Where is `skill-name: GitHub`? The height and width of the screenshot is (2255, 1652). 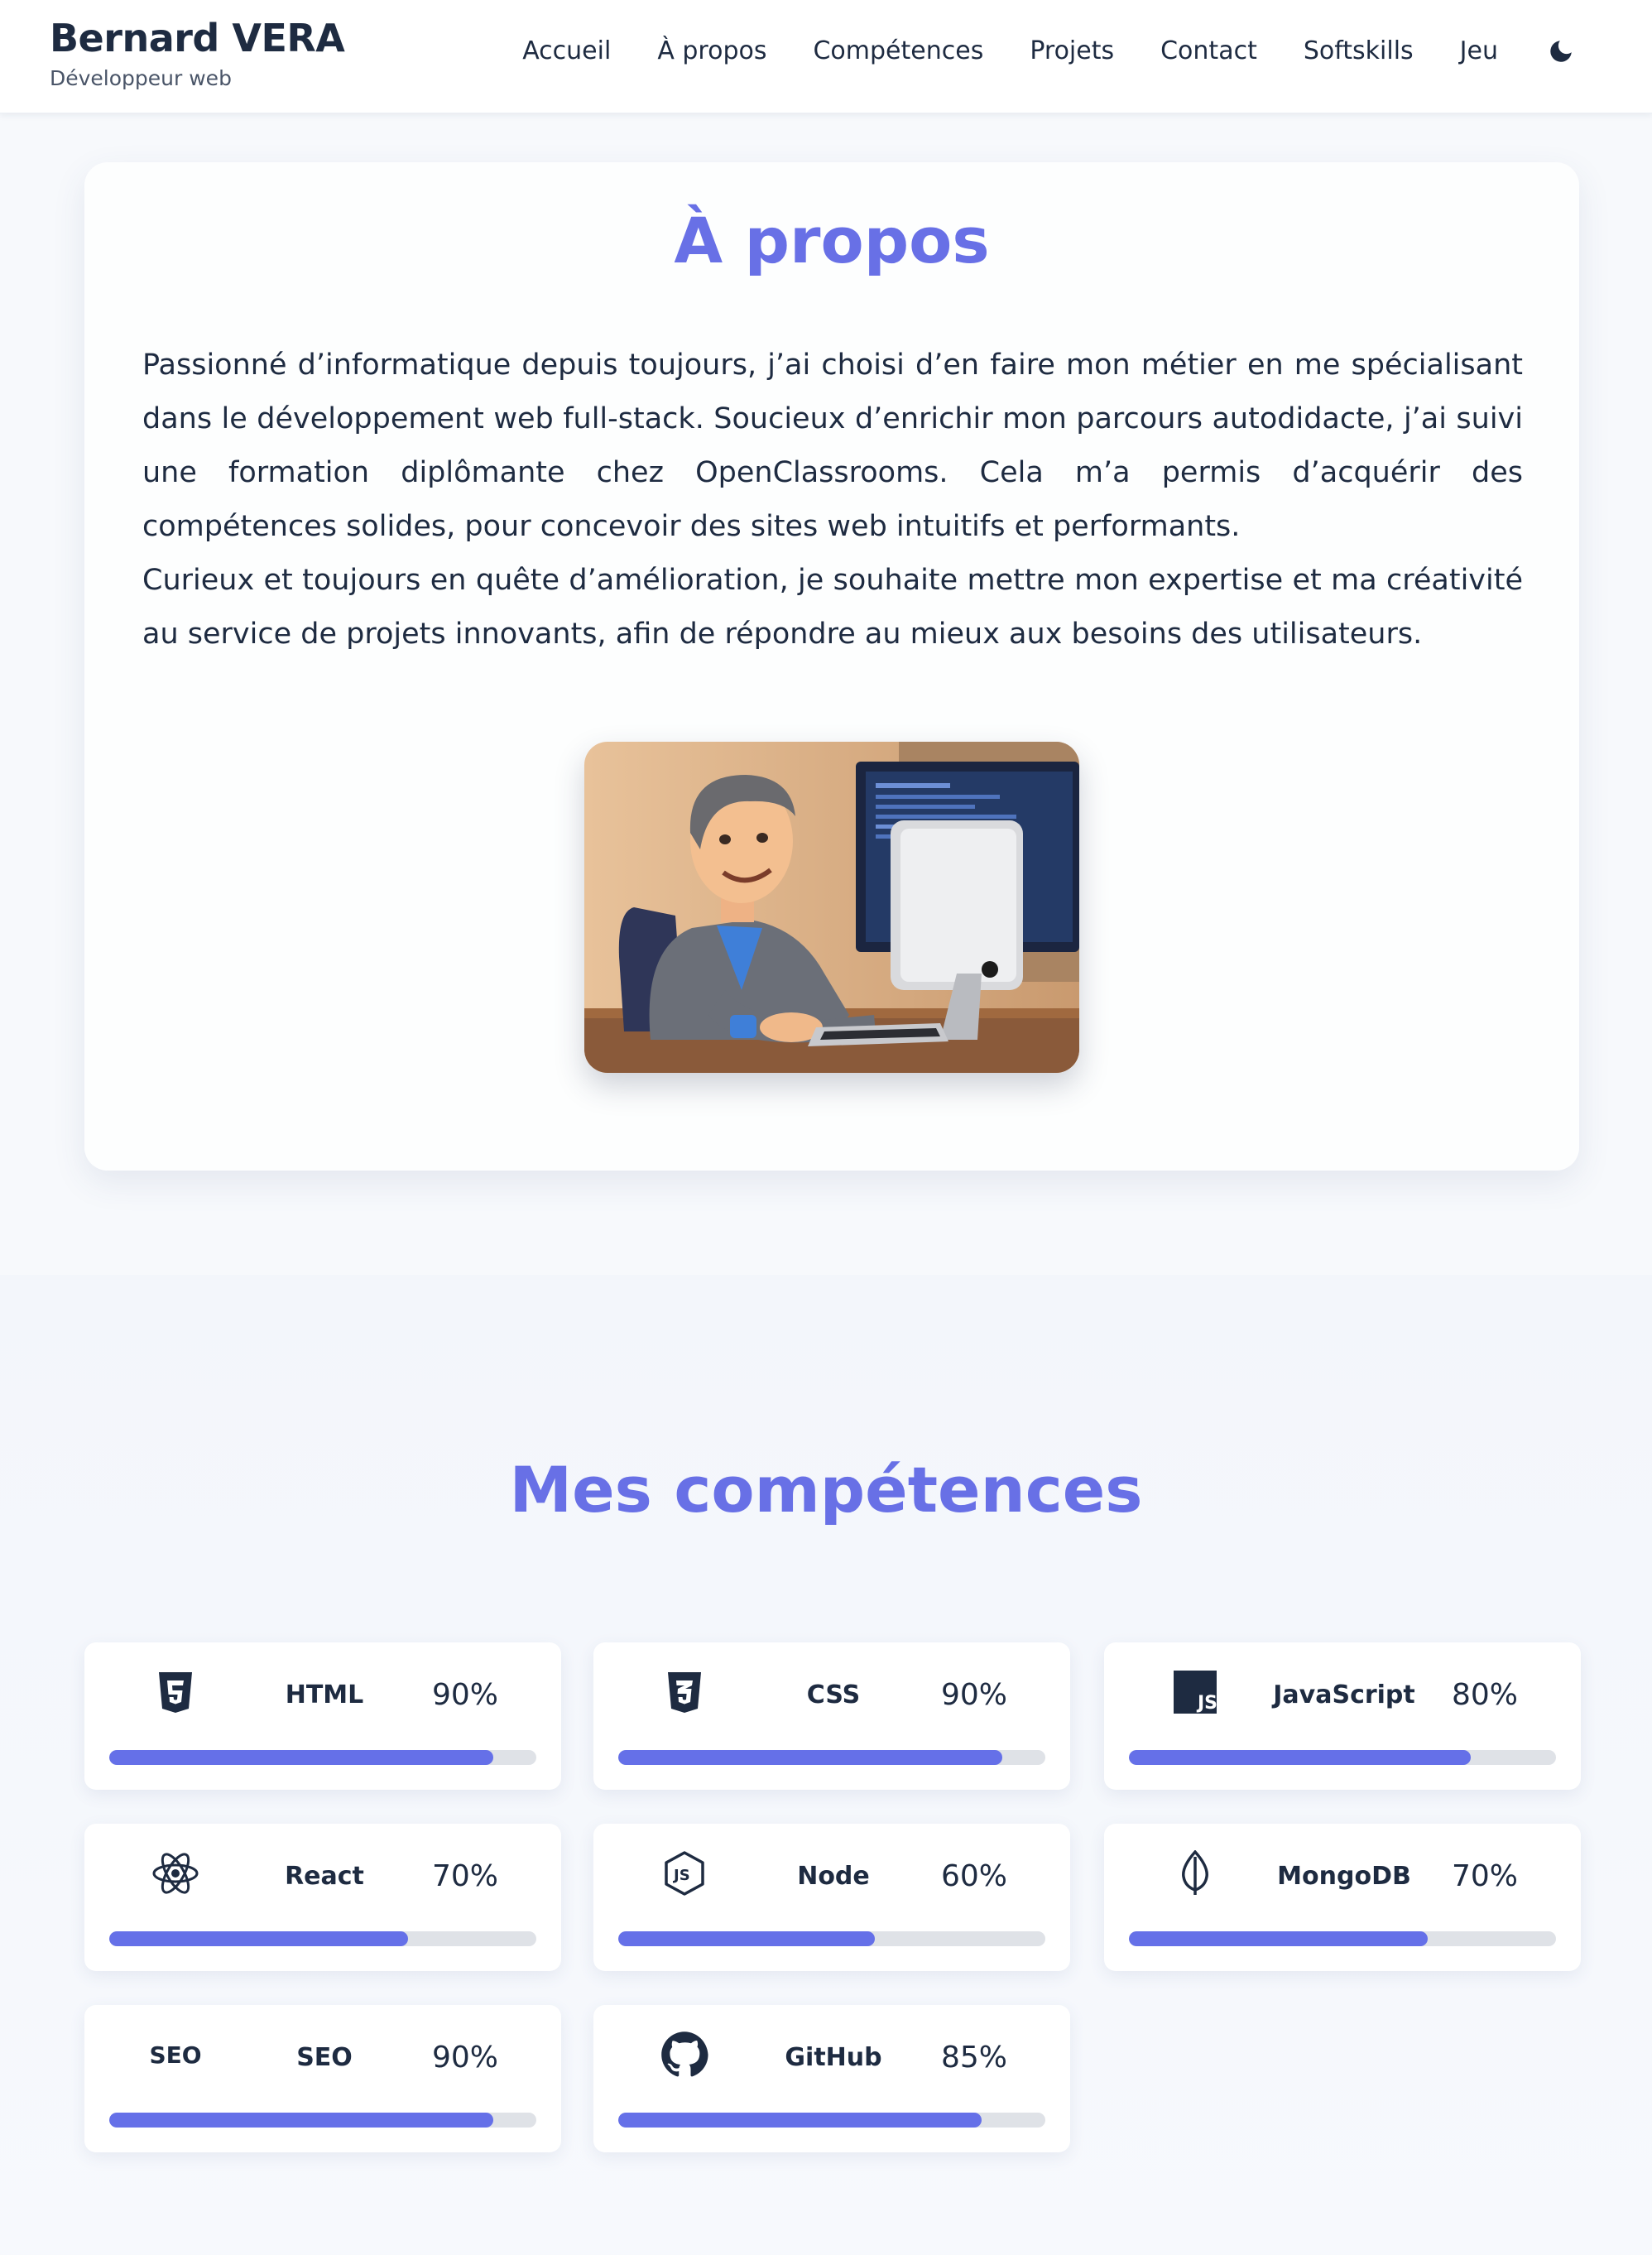 skill-name: GitHub is located at coordinates (833, 2057).